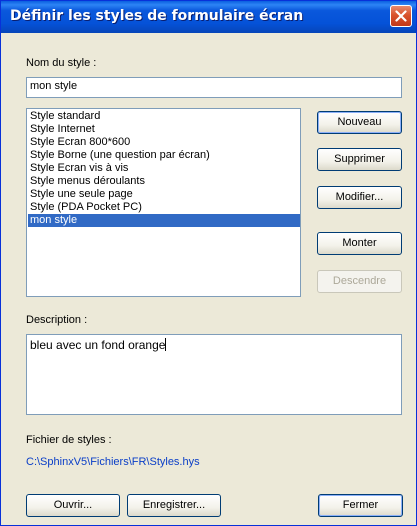 This screenshot has height=526, width=417. What do you see at coordinates (360, 505) in the screenshot?
I see `close-dialog-button: Fermer` at bounding box center [360, 505].